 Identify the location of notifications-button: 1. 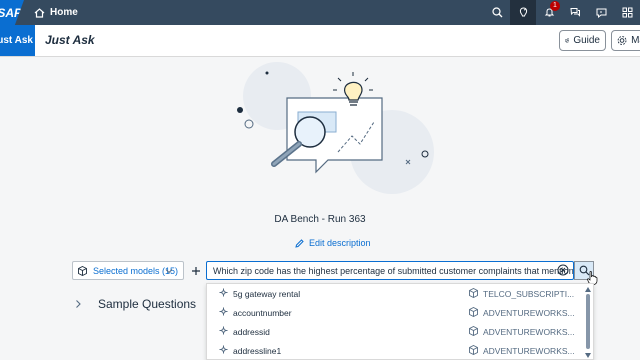
(549, 12).